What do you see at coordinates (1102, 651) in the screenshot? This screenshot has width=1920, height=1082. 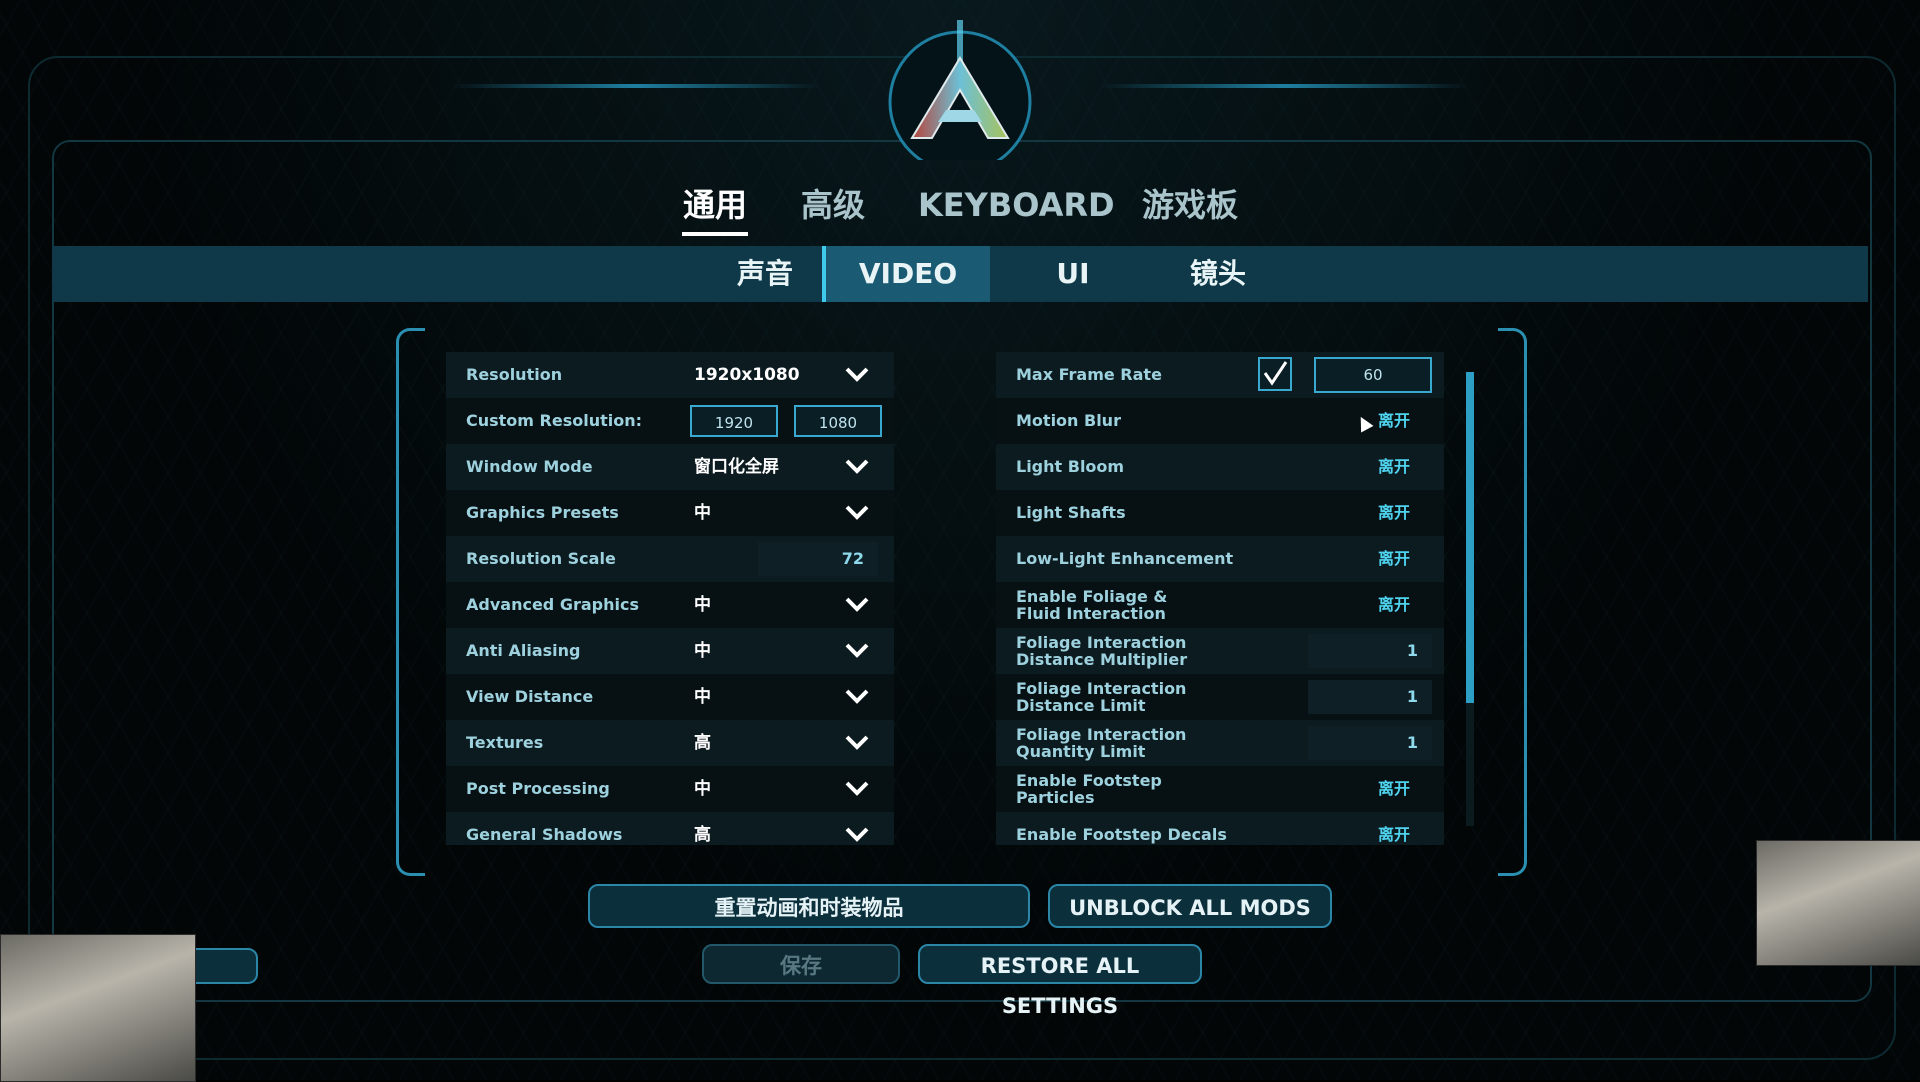 I see `setting-label: Foliage Interaction Distance Multiplier` at bounding box center [1102, 651].